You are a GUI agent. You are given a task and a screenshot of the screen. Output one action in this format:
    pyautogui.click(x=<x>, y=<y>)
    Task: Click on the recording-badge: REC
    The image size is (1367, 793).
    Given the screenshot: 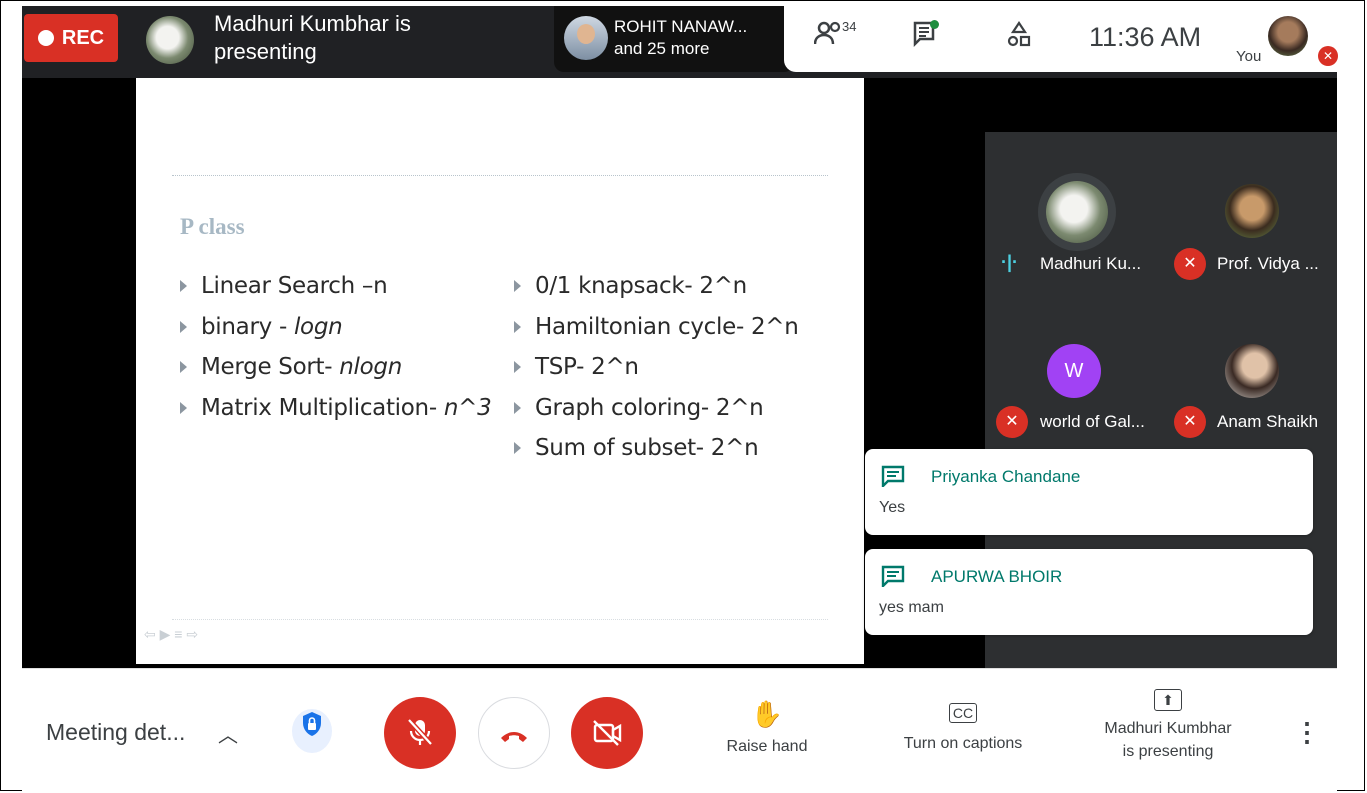 What is the action you would take?
    pyautogui.click(x=71, y=38)
    